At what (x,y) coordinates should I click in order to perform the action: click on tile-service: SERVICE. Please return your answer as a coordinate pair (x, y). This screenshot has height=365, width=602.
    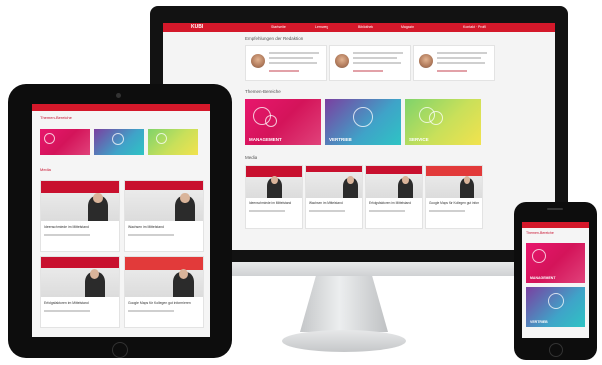
    Looking at the image, I should click on (443, 122).